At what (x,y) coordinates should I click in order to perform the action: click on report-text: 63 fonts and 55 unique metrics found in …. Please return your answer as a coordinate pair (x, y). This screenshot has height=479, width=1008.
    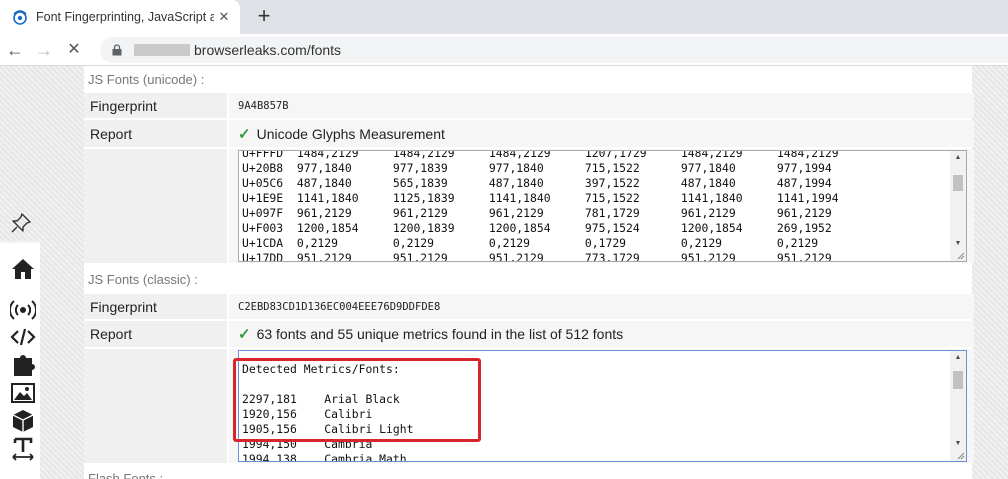
    Looking at the image, I should click on (440, 334).